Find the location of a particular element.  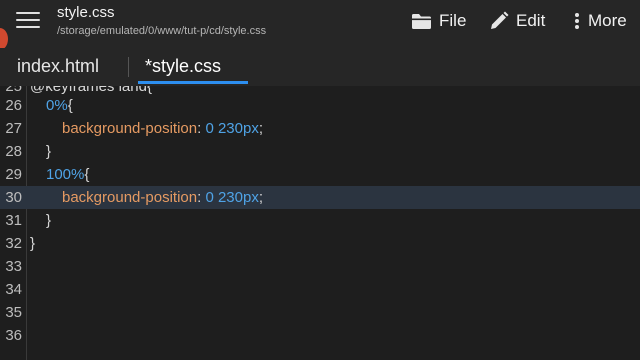

code-line: 34 is located at coordinates (320, 289).